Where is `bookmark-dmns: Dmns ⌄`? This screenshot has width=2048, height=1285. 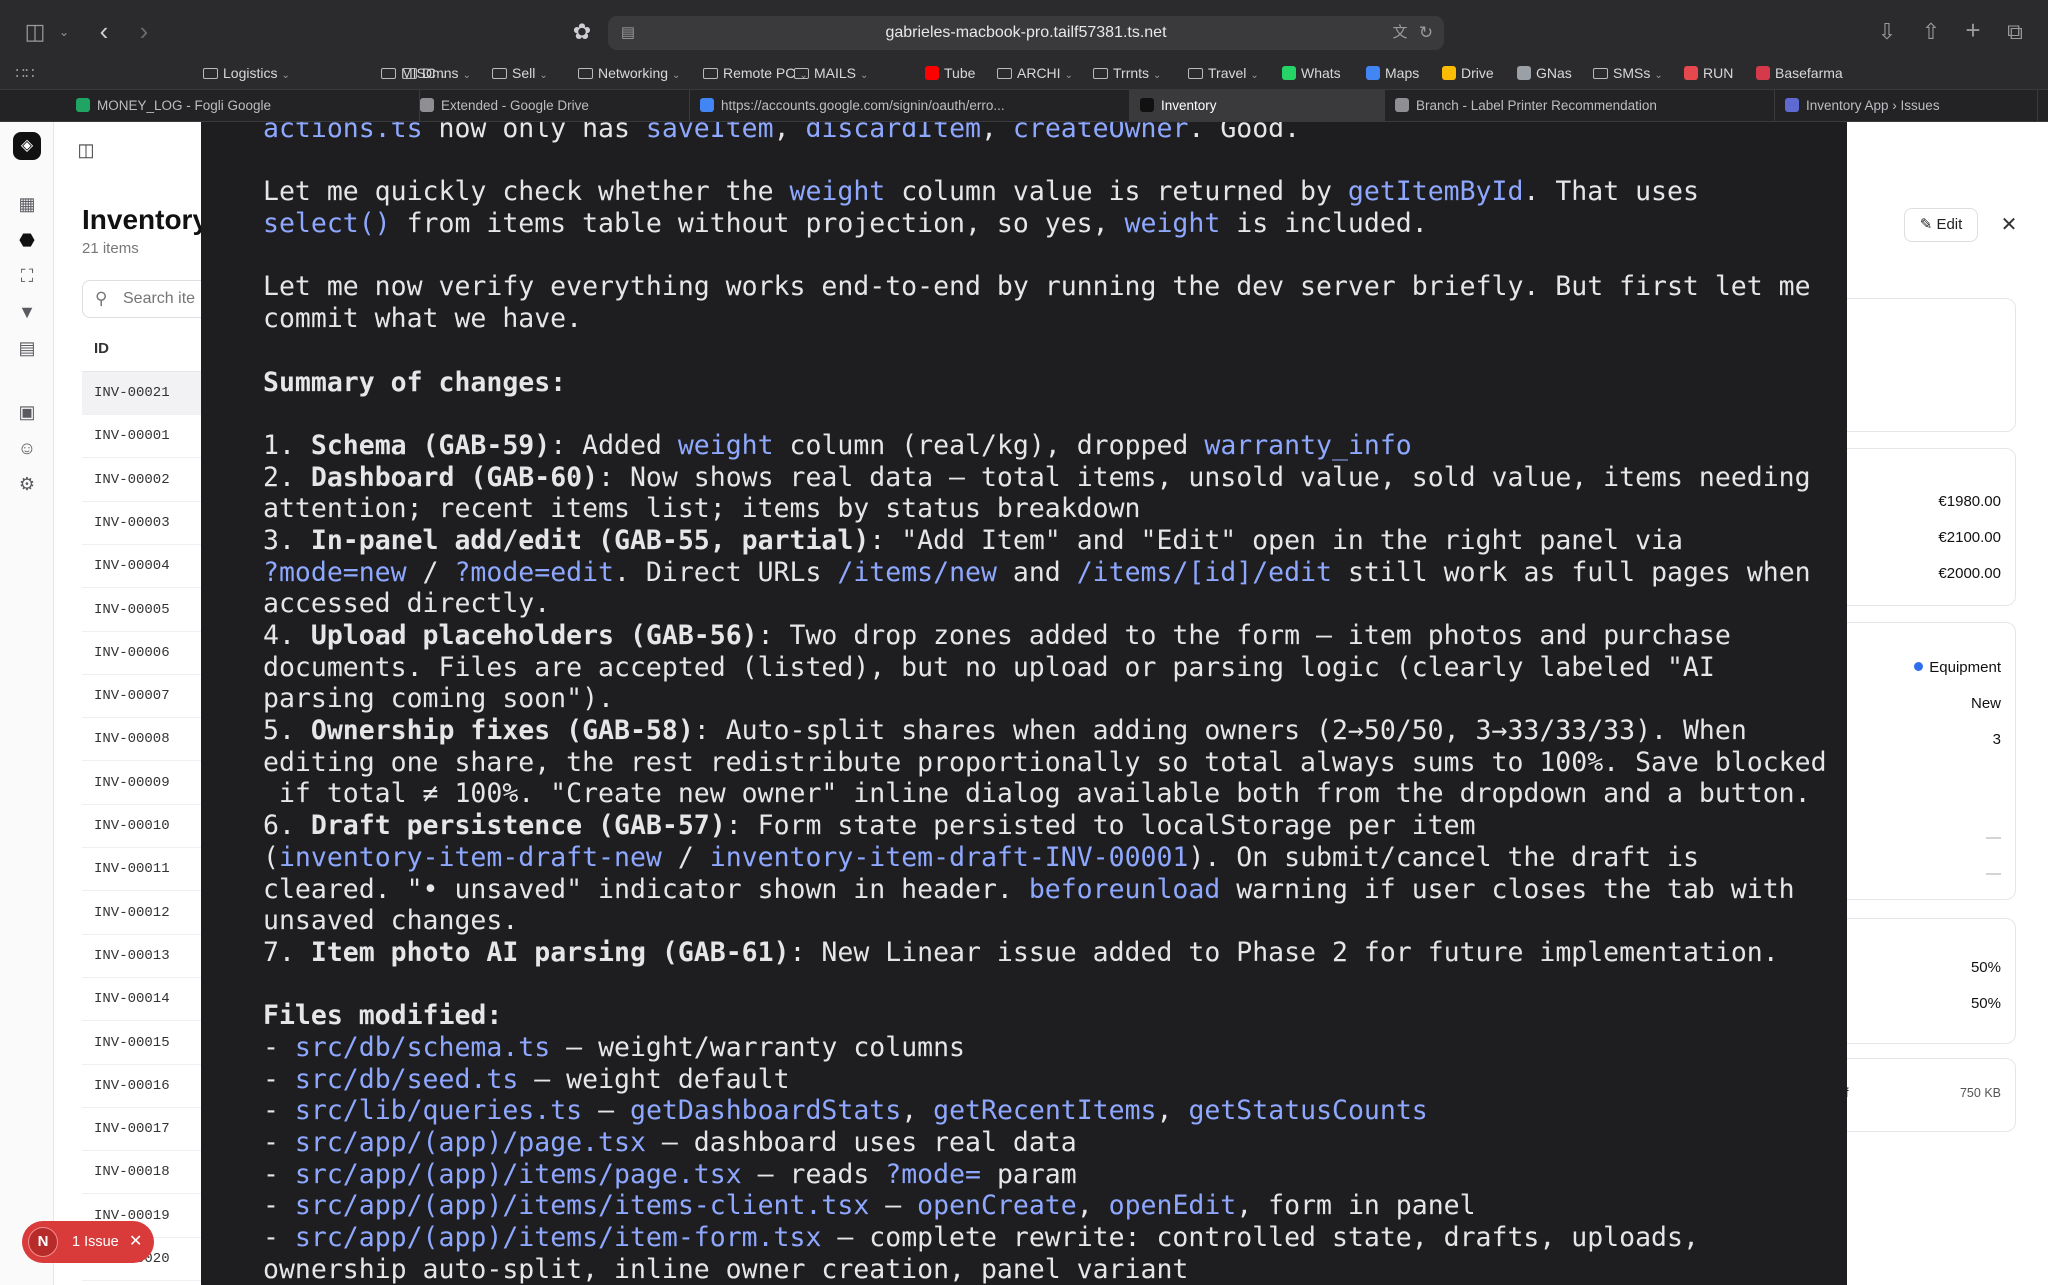 bookmark-dmns: Dmns ⌄ is located at coordinates (436, 73).